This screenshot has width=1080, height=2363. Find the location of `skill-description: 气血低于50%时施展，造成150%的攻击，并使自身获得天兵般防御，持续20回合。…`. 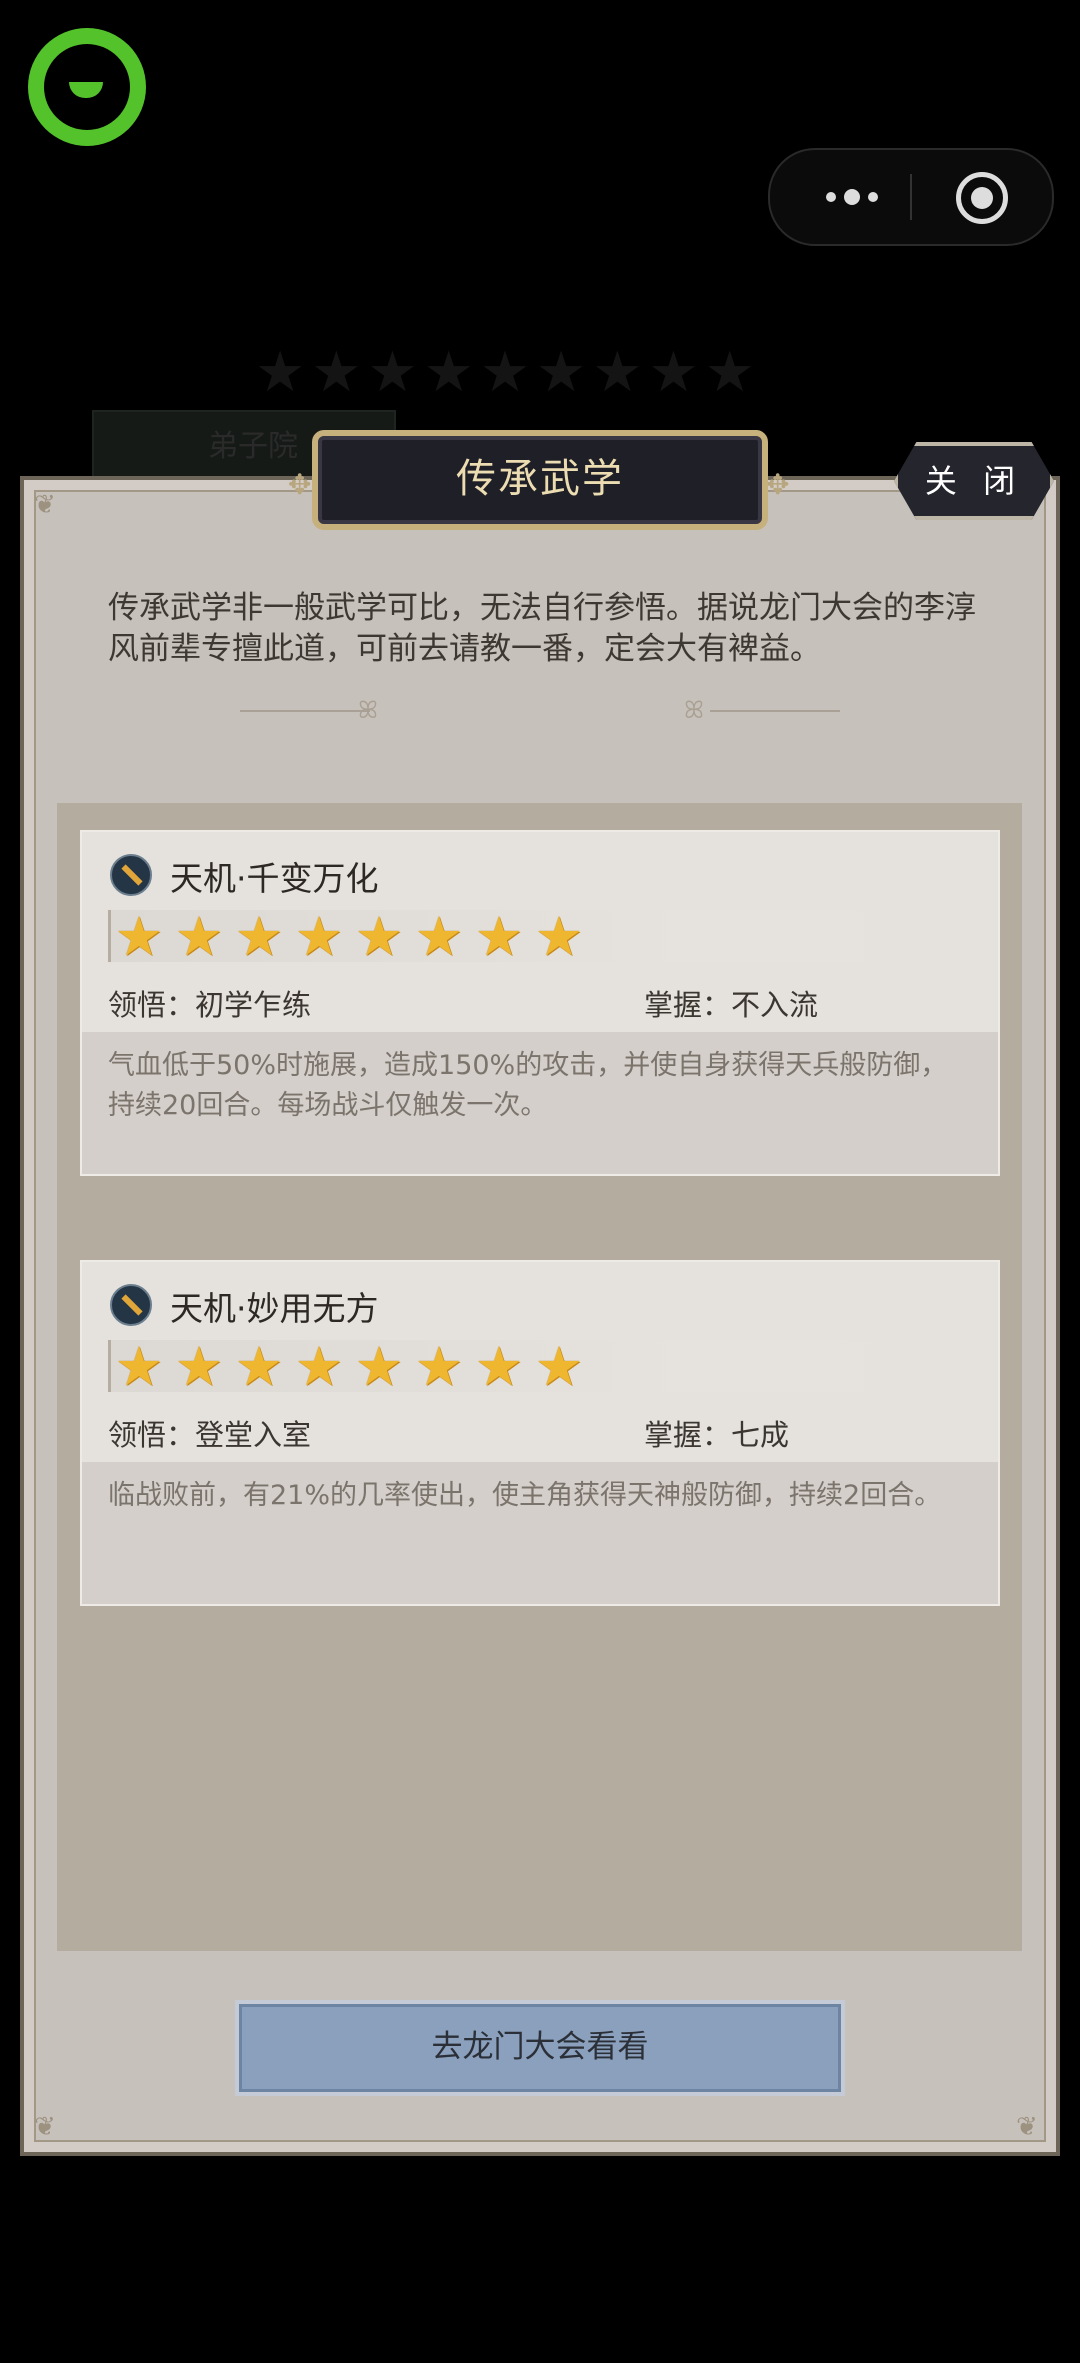

skill-description: 气血低于50%时施展，造成150%的攻击，并使自身获得天兵般防御，持续20回合。… is located at coordinates (528, 1085).